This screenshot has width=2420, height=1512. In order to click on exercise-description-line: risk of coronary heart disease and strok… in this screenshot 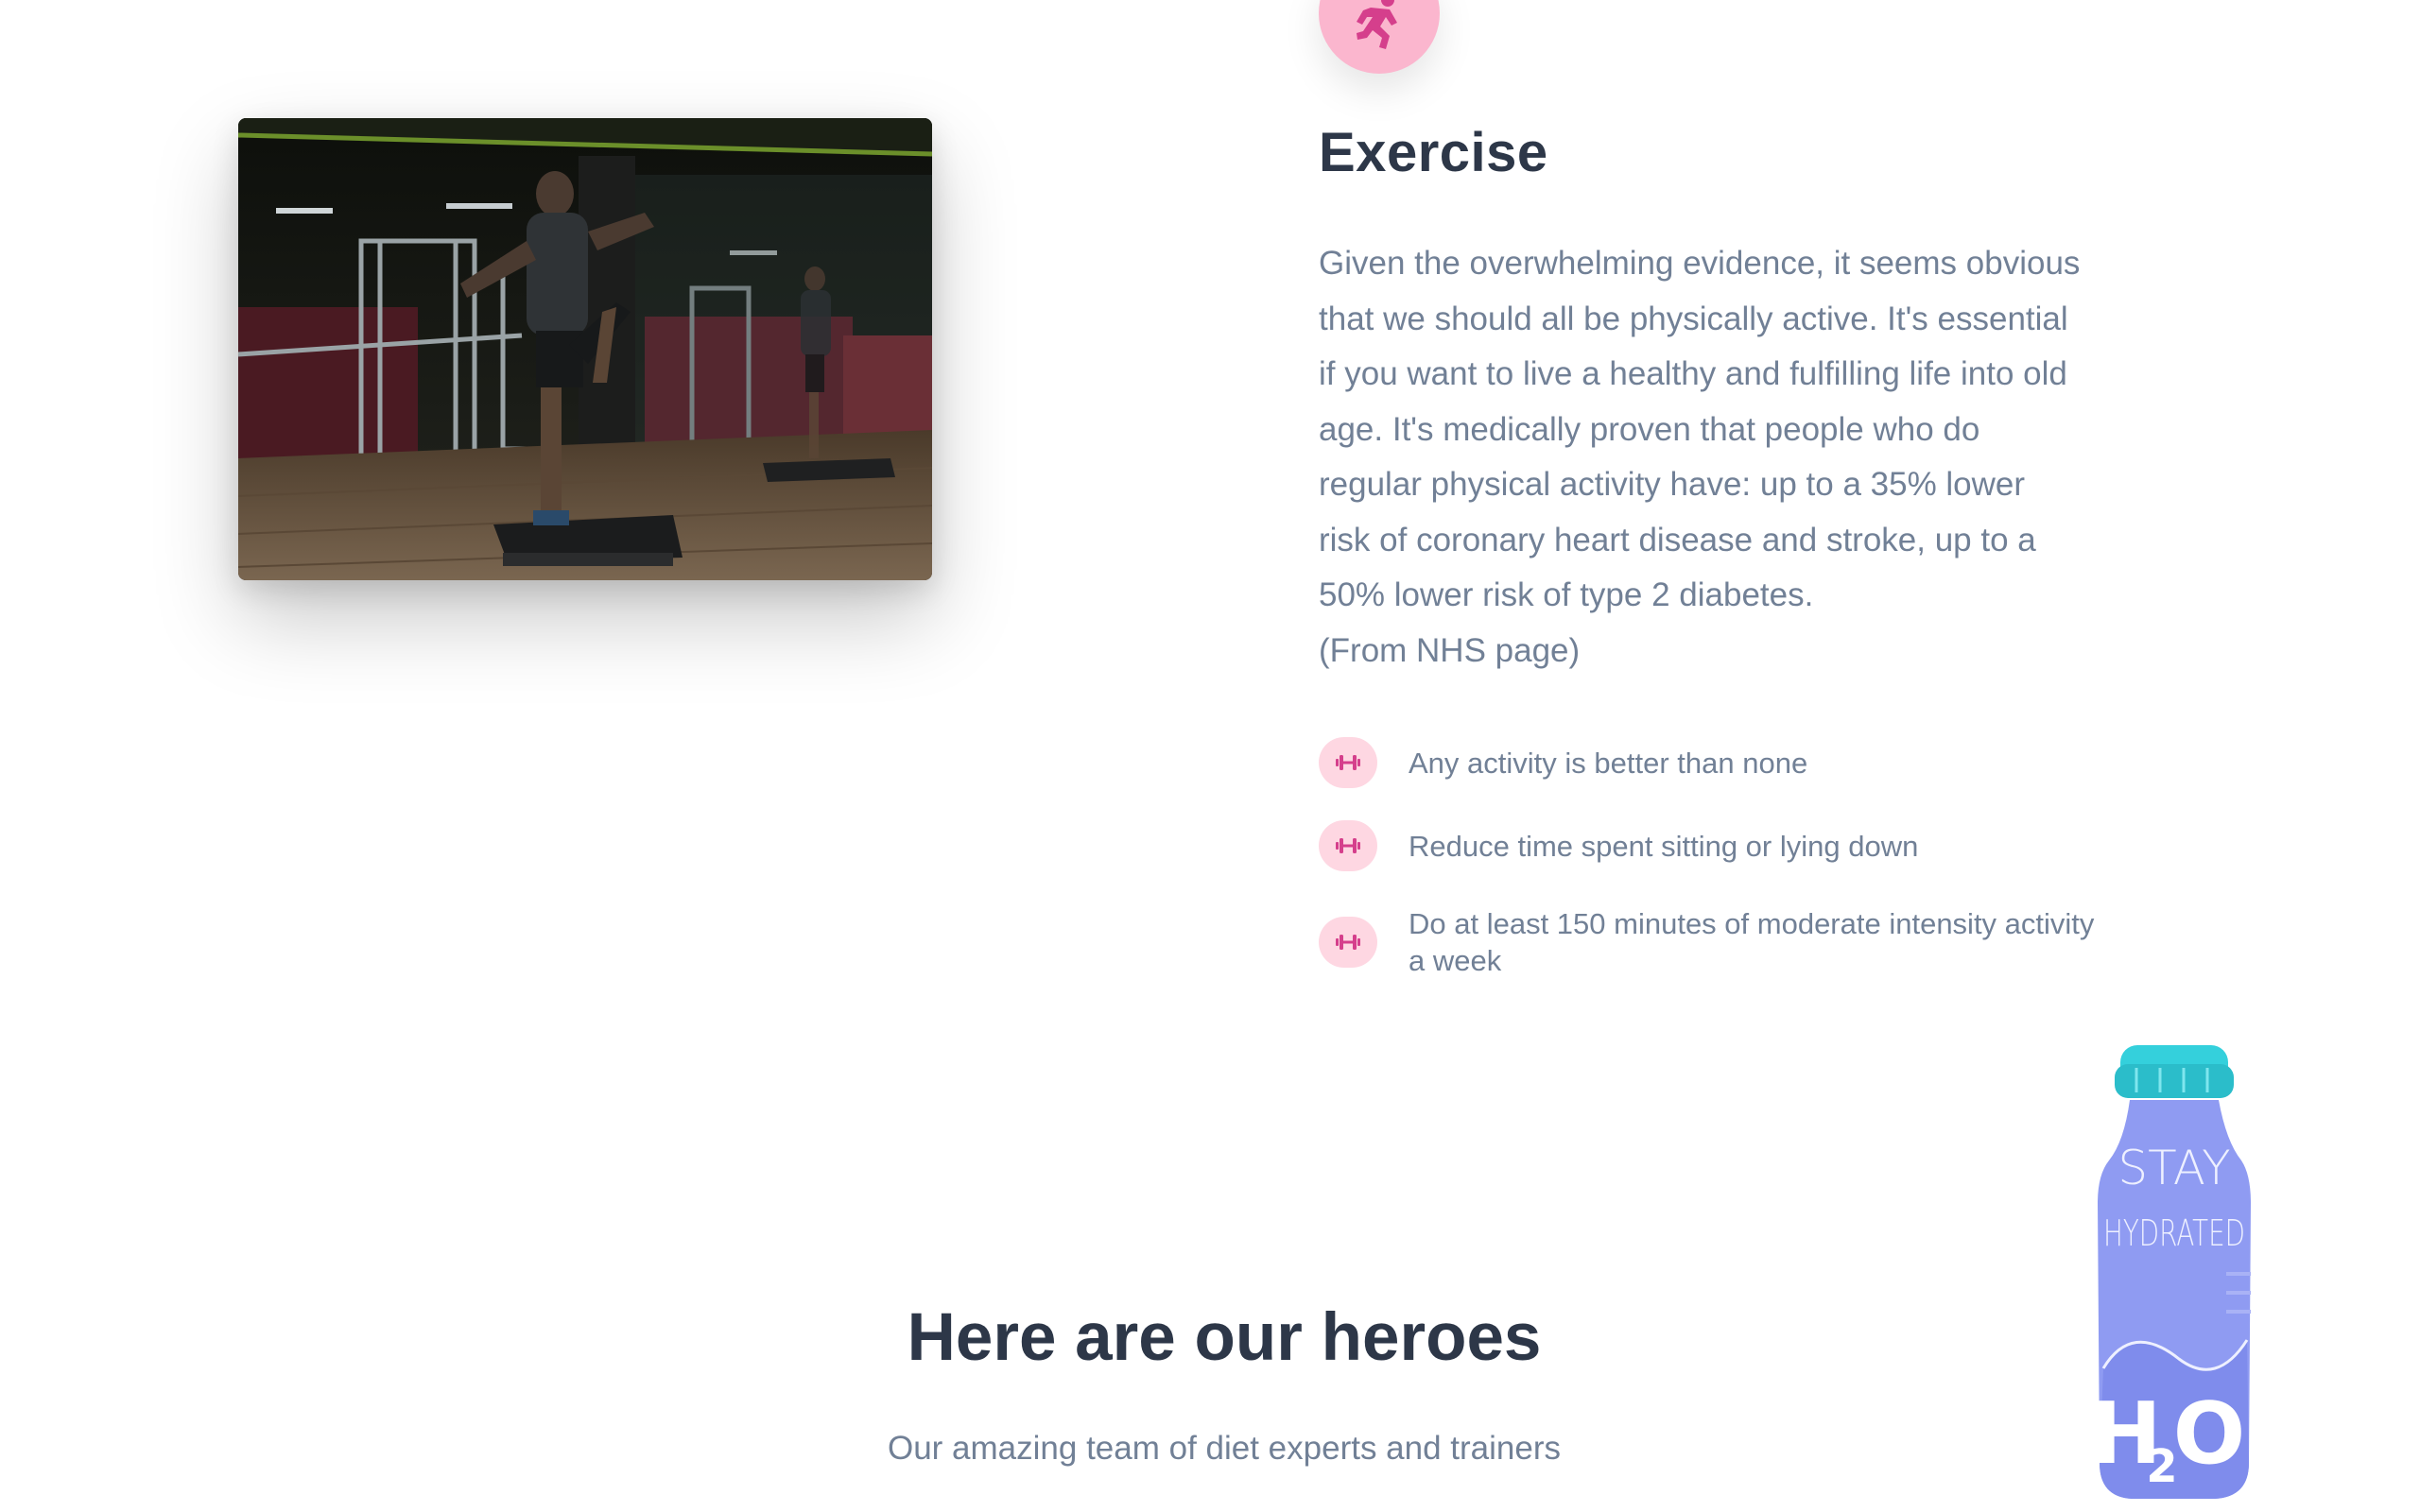, I will do `click(1677, 539)`.